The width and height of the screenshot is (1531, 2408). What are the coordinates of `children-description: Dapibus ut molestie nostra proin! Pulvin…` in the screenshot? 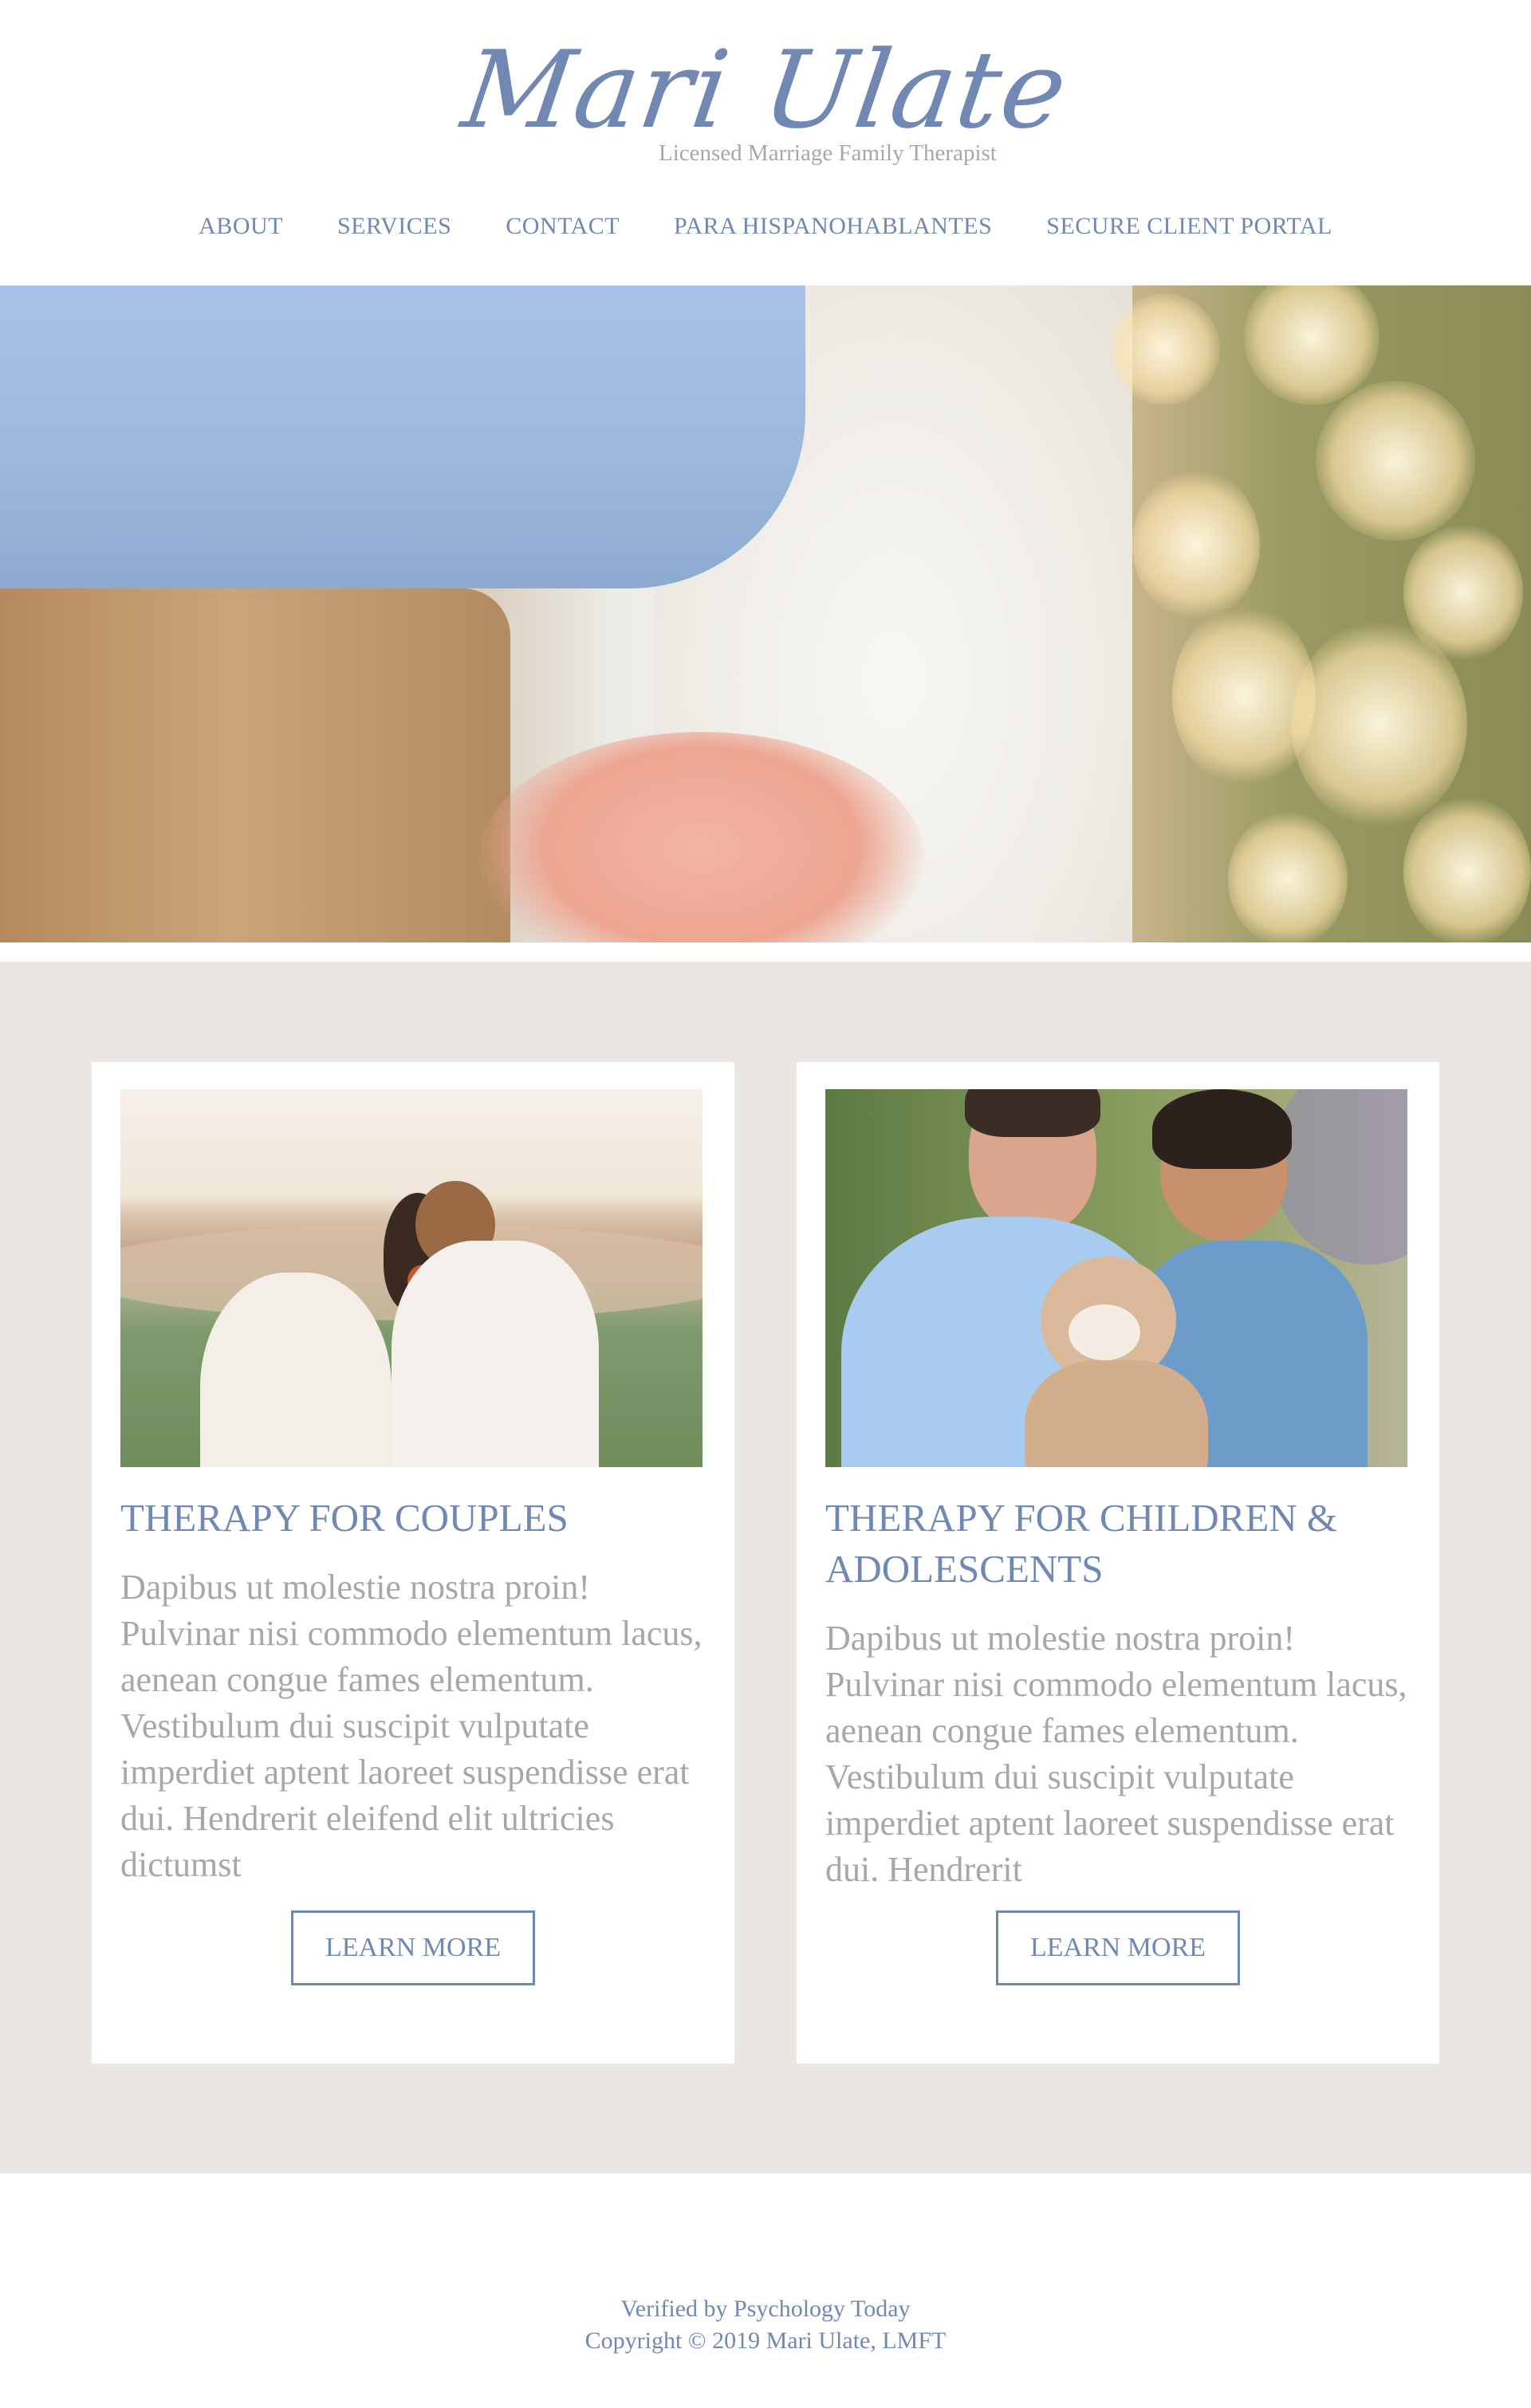 It's located at (1116, 1754).